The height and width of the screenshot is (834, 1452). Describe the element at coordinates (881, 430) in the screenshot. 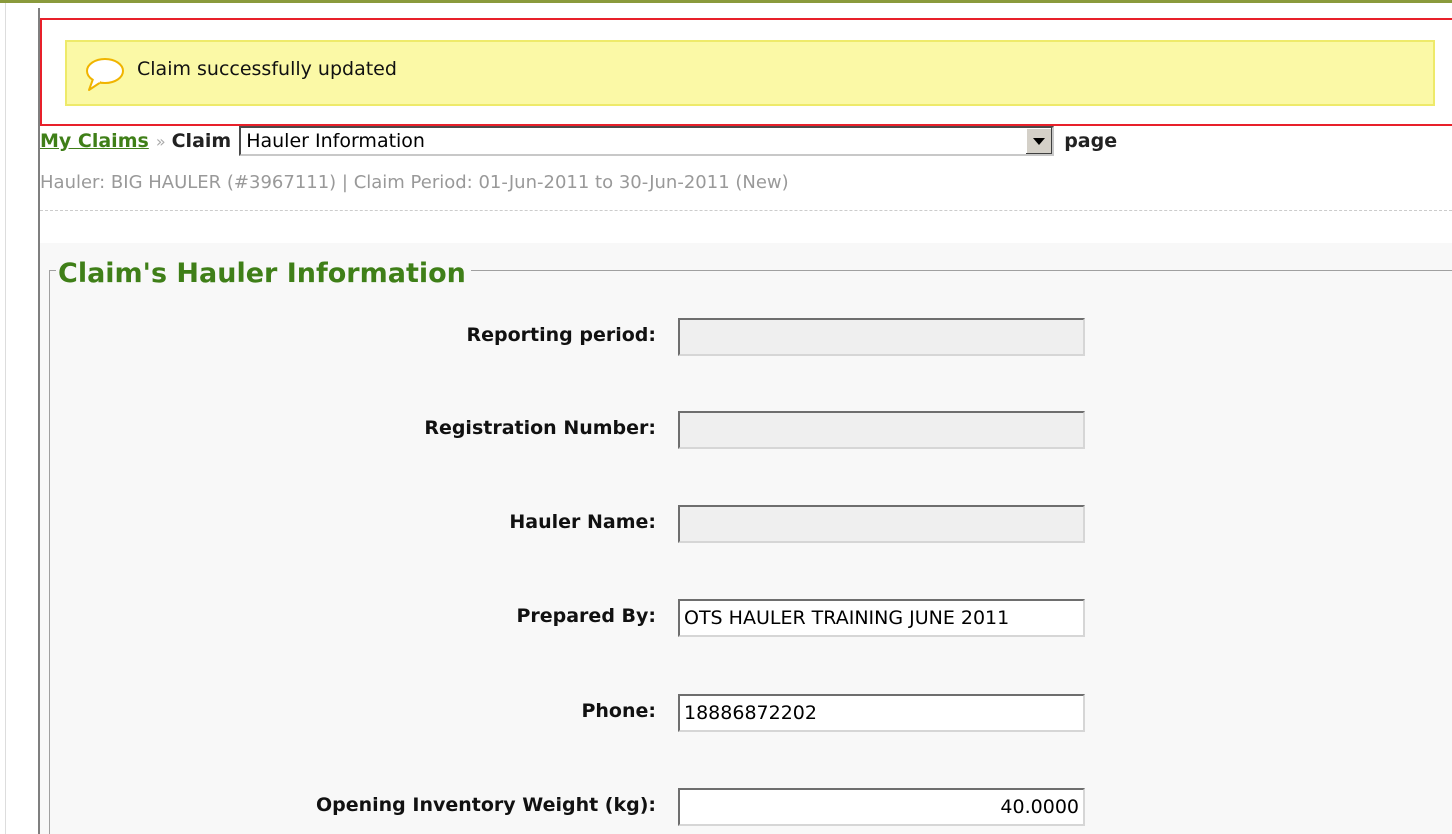

I see `registration-number-field` at that location.